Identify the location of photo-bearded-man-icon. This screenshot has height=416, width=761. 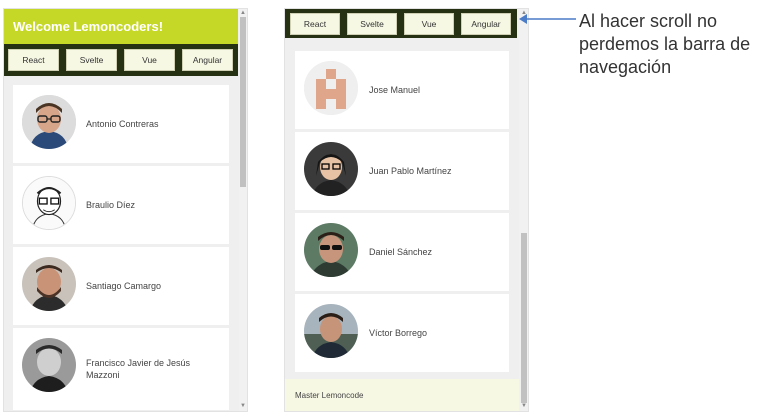
(49, 284).